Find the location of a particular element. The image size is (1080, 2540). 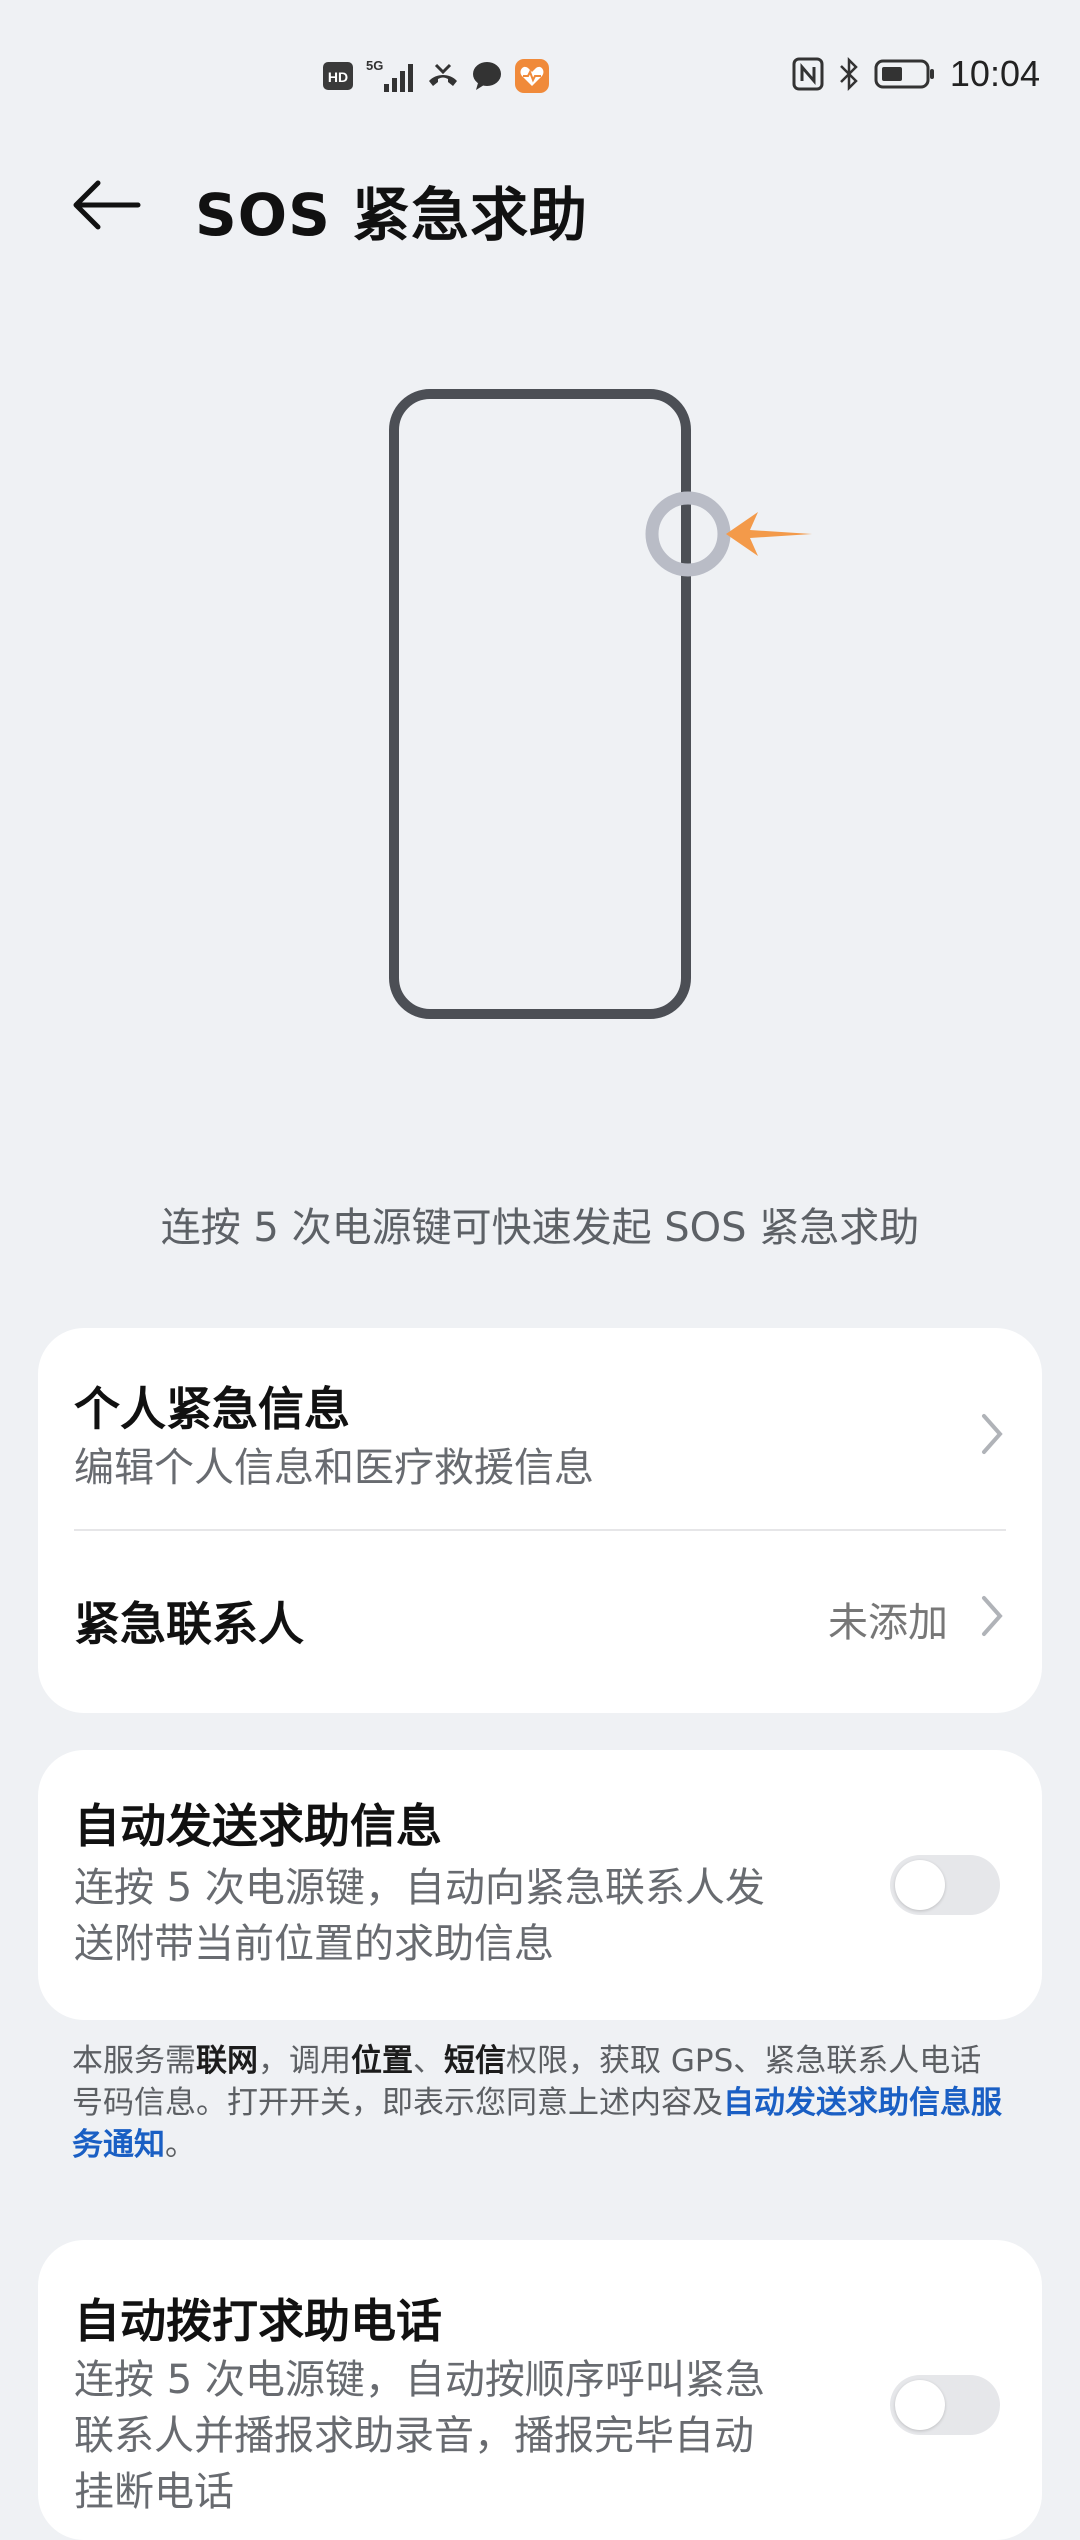

status-right-icons: 10:04 is located at coordinates (916, 74).